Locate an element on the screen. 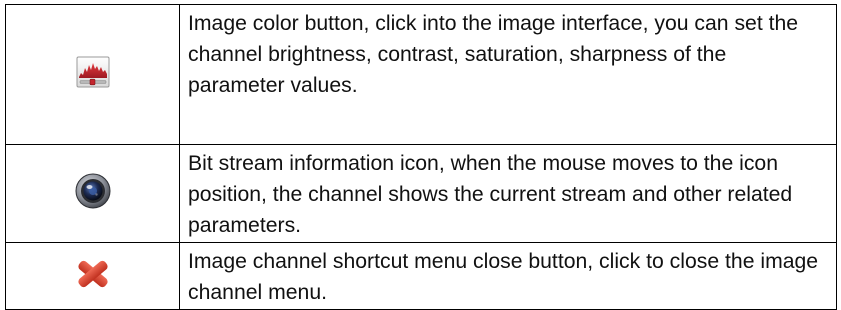 The image size is (841, 310). image-color-icon is located at coordinates (93, 72).